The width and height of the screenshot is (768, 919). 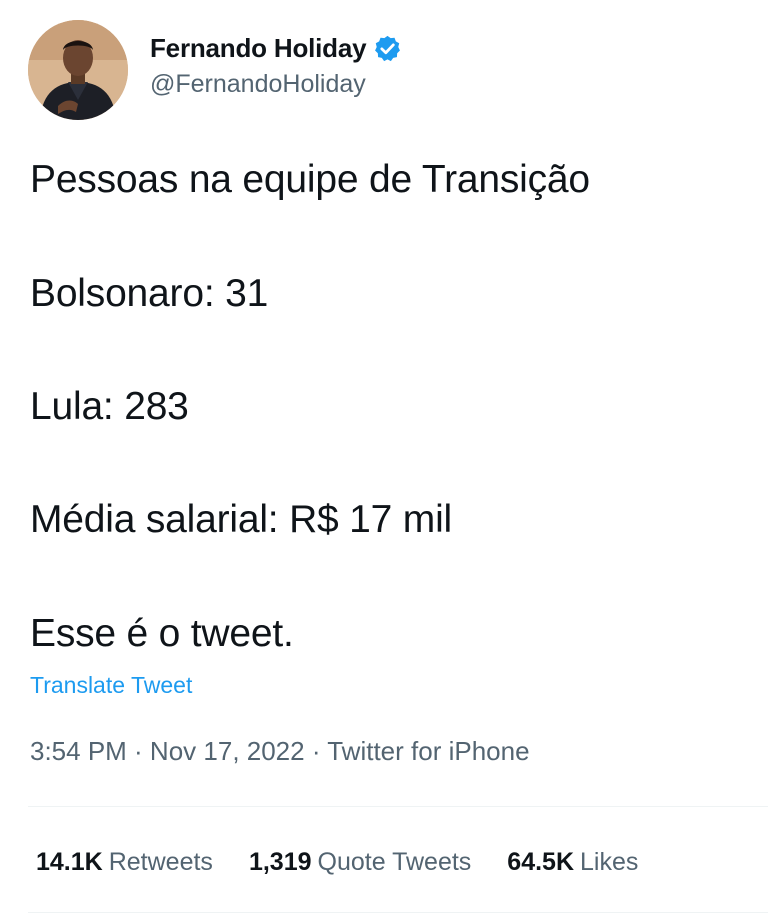 I want to click on handle: @FernandoHoliday, so click(x=276, y=84).